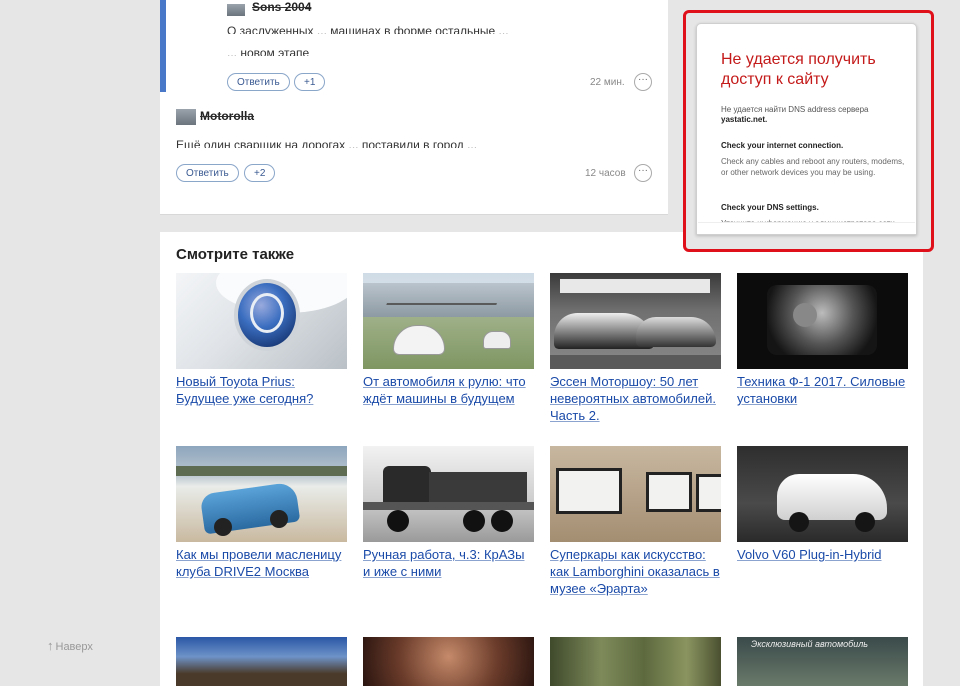 The width and height of the screenshot is (960, 686). Describe the element at coordinates (822, 554) in the screenshot. I see `article-link: Volvo V60 Plug-in-Hybrid` at that location.